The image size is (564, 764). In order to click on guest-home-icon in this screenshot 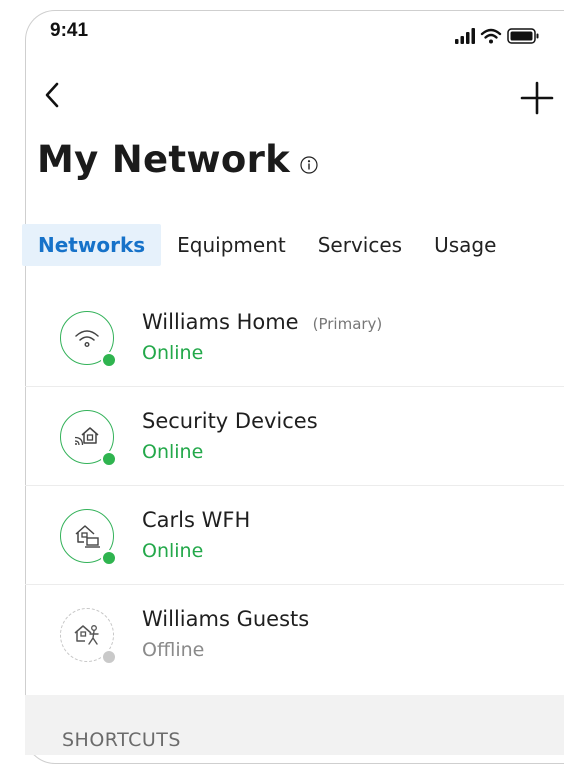, I will do `click(86, 635)`.